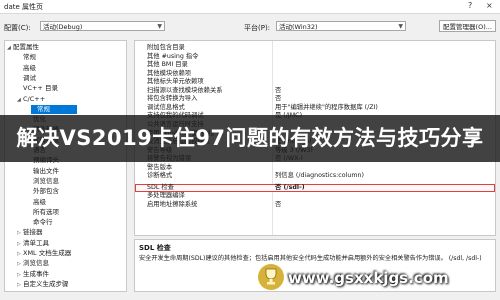 The height and width of the screenshot is (300, 500). I want to click on property-row: 其他模块依赖项, so click(315, 74).